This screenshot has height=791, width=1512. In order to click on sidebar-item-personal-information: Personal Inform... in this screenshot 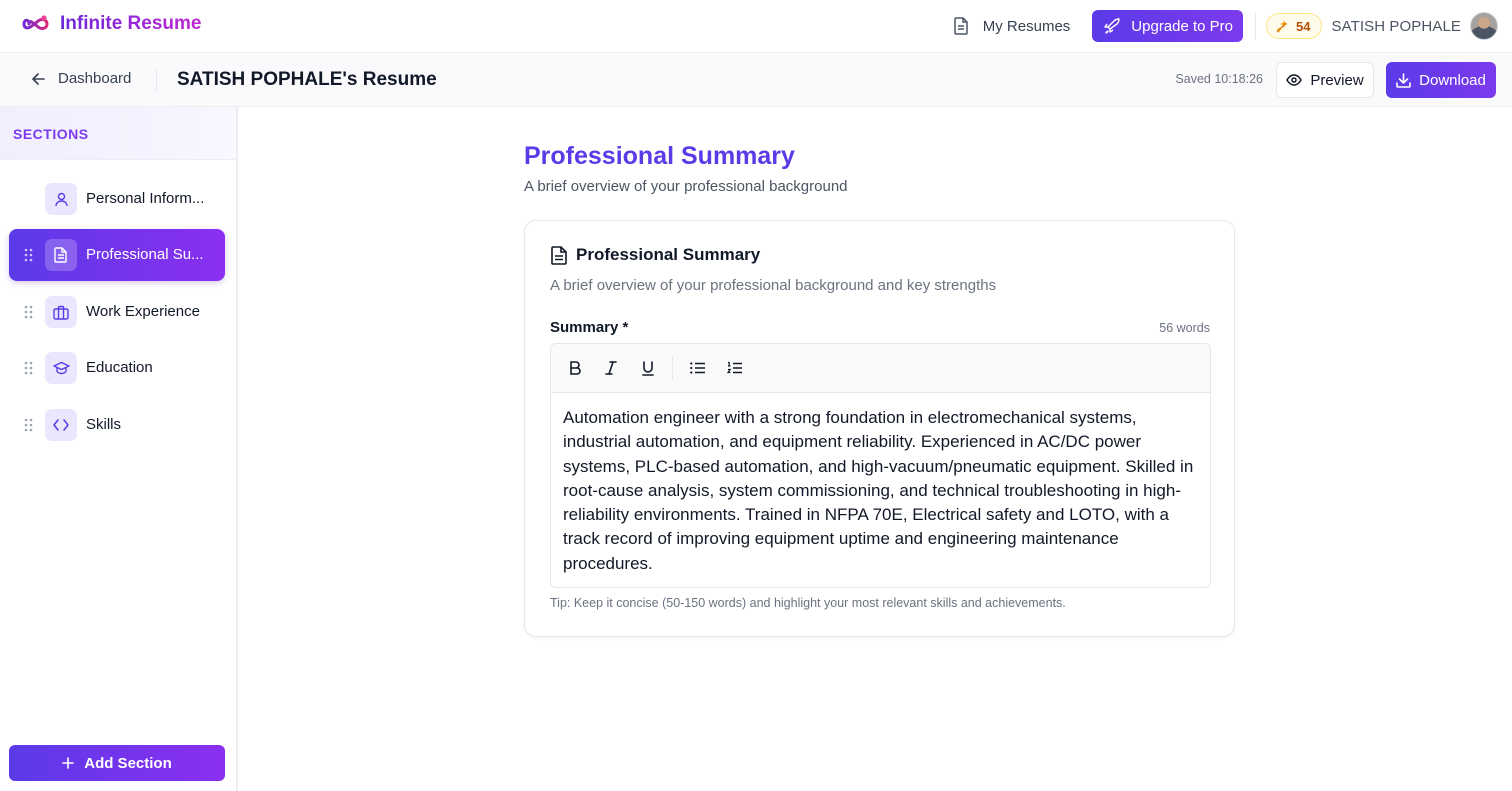, I will do `click(117, 199)`.